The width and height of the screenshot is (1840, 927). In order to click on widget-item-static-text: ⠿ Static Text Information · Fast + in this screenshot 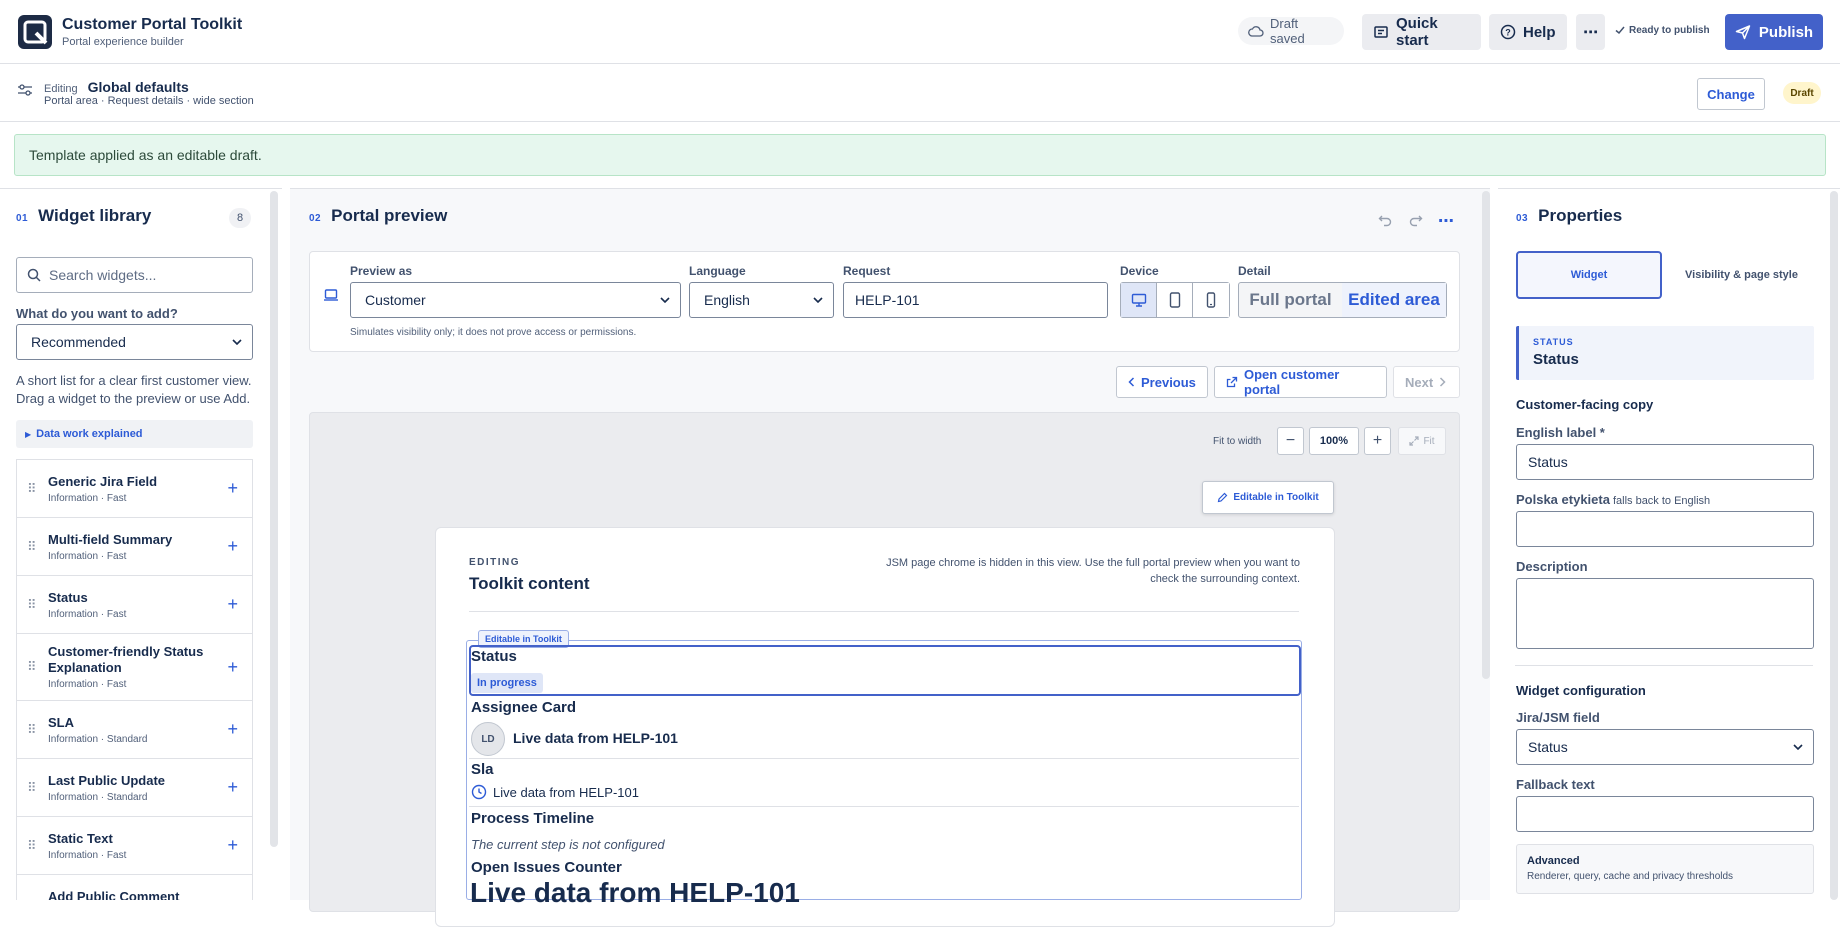, I will do `click(134, 846)`.